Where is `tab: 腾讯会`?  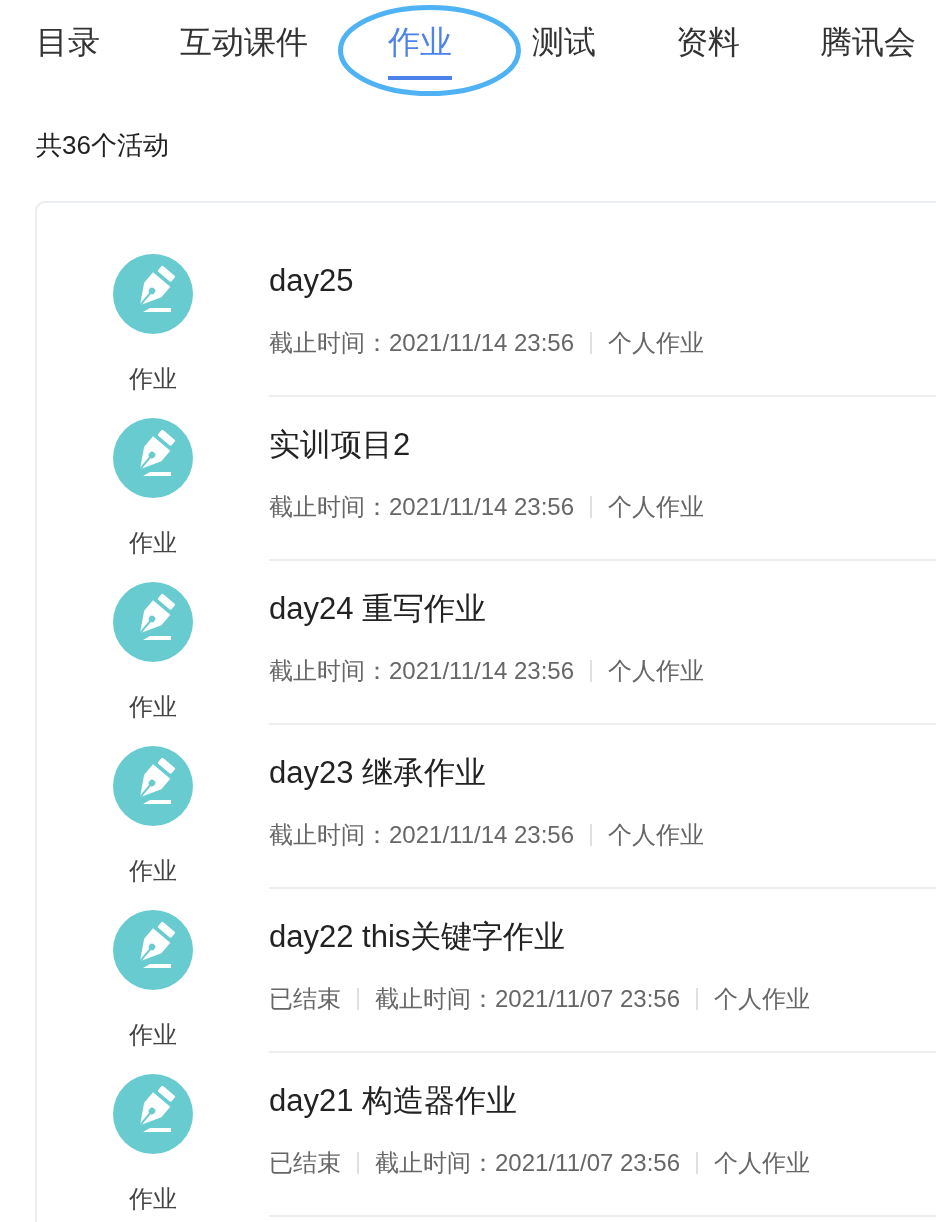 tab: 腾讯会 is located at coordinates (868, 40).